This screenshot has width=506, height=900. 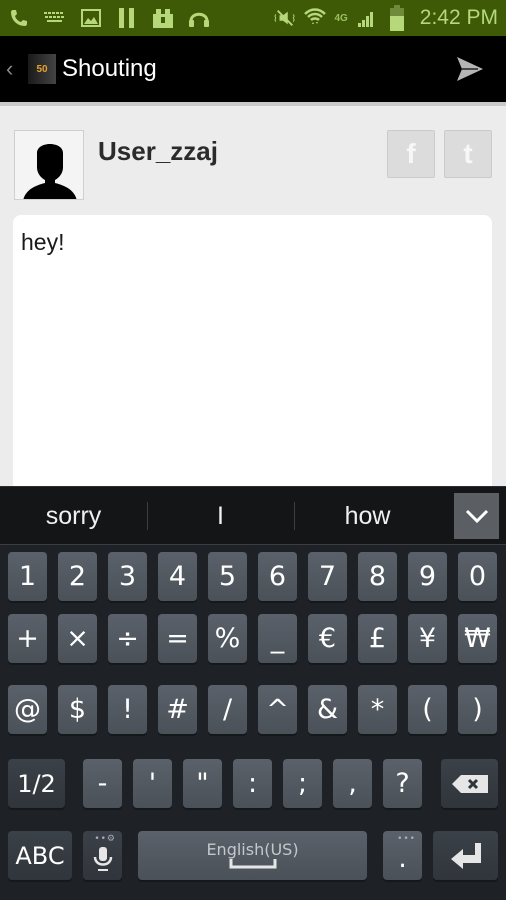 I want to click on pause-icon, so click(x=127, y=18).